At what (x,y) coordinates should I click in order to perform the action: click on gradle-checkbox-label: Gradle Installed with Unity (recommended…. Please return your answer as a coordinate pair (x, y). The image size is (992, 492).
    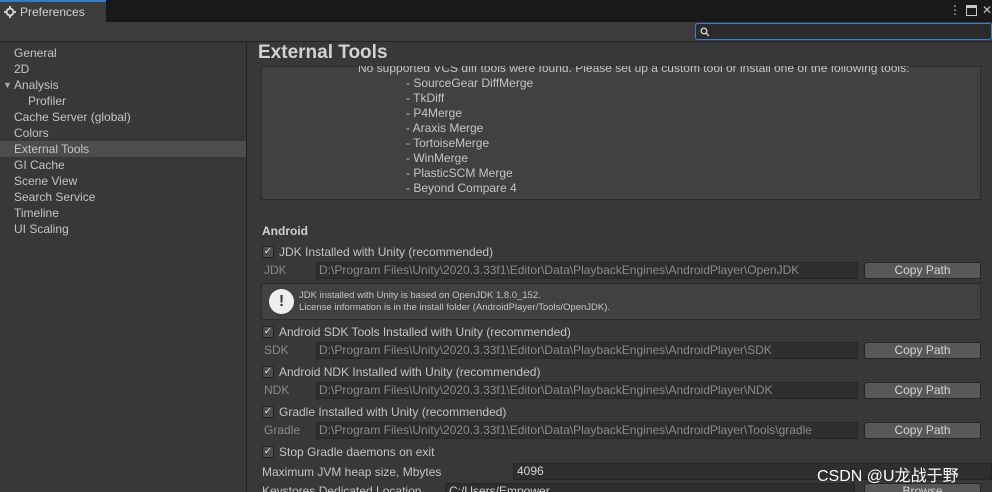
    Looking at the image, I should click on (393, 412).